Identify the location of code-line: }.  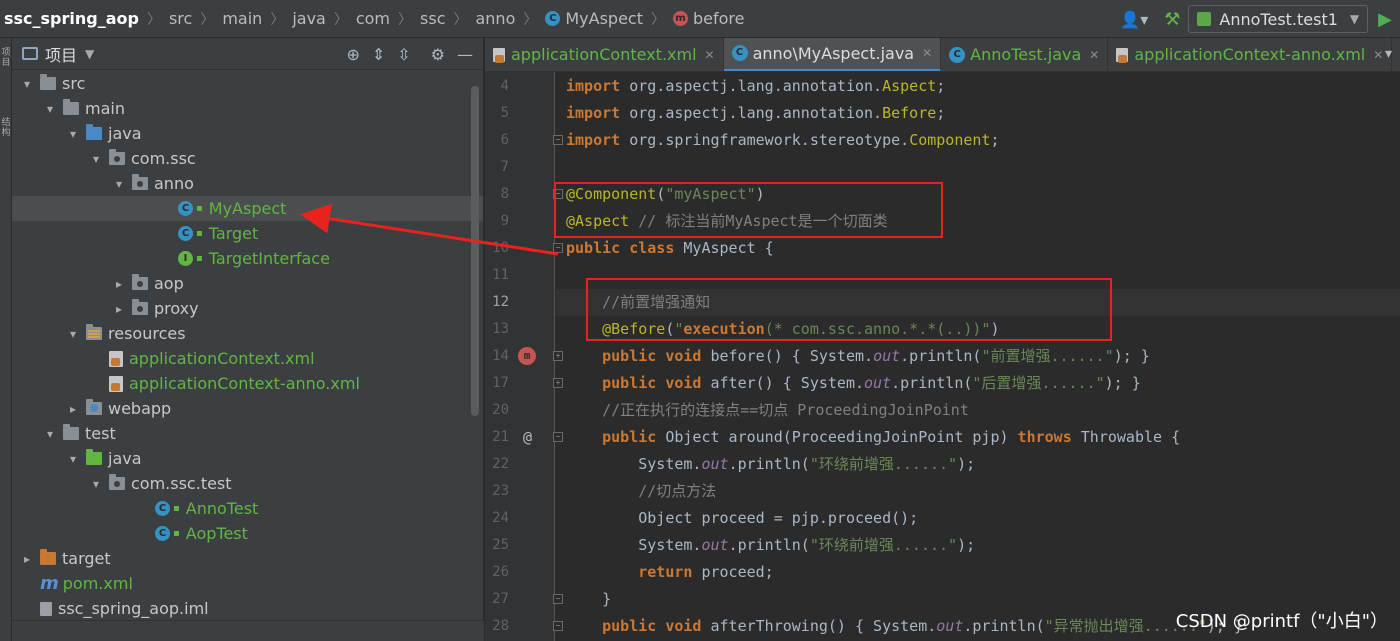
(588, 599).